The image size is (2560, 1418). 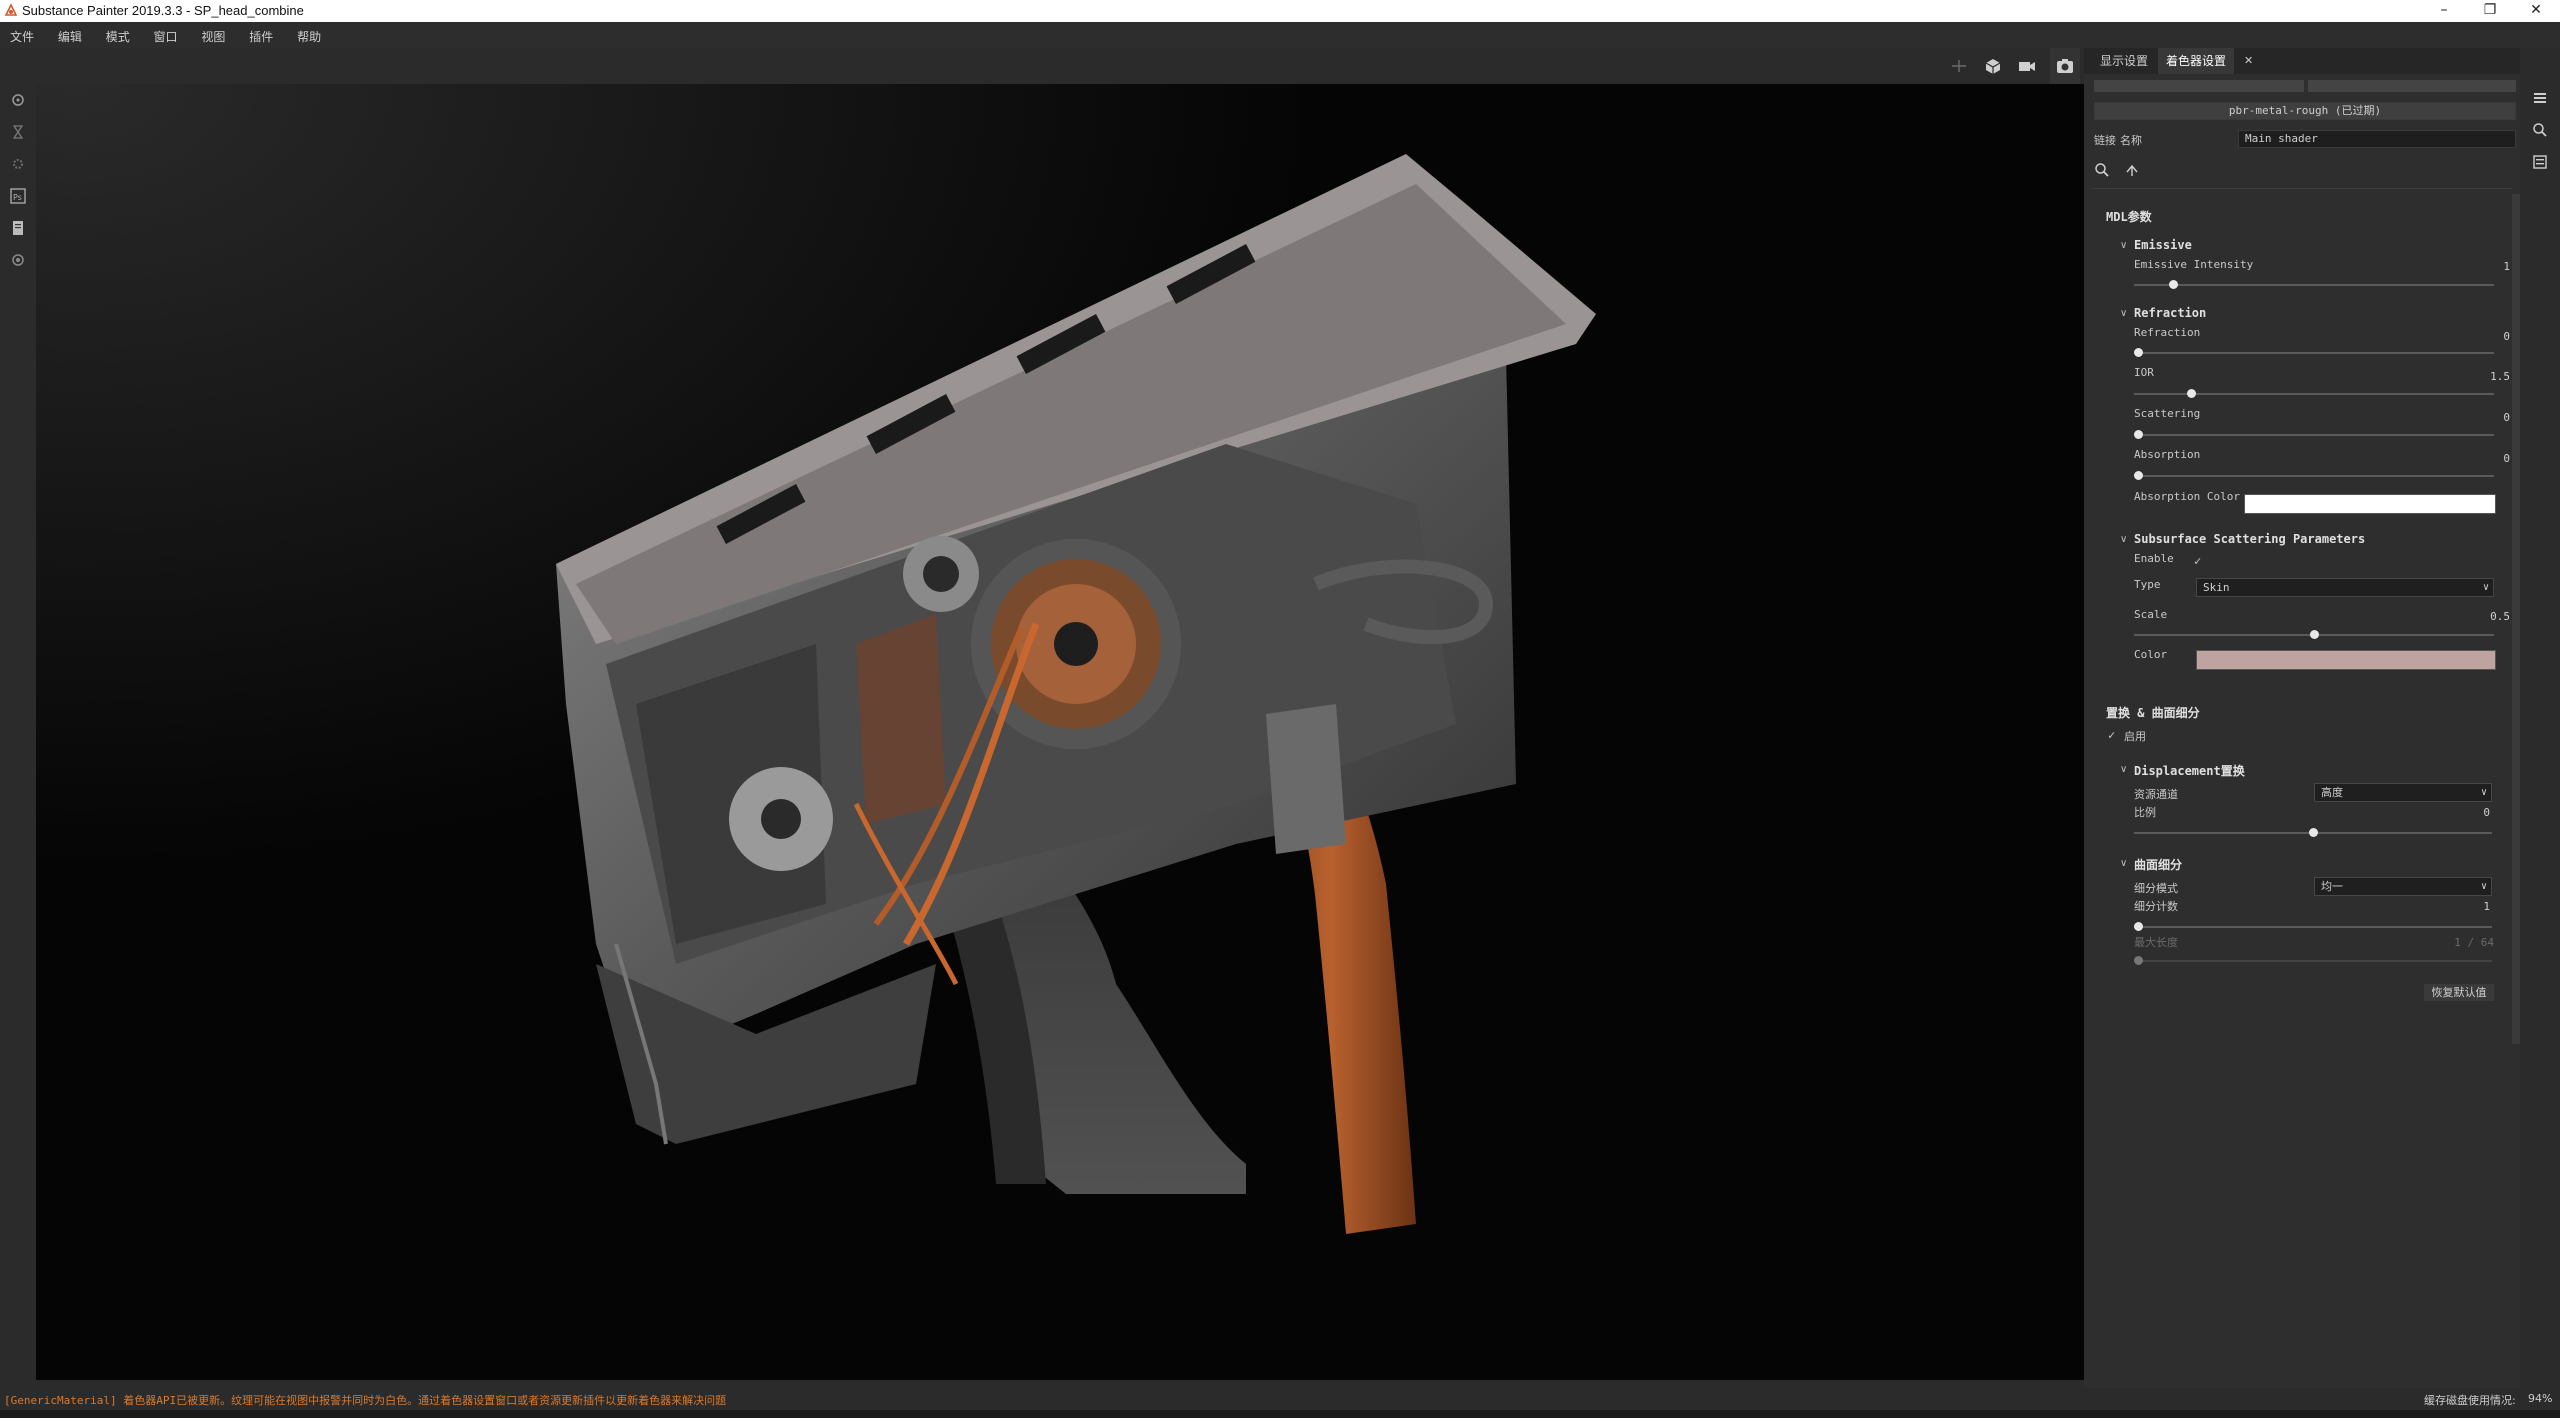 I want to click on axis-icon, so click(x=1959, y=66).